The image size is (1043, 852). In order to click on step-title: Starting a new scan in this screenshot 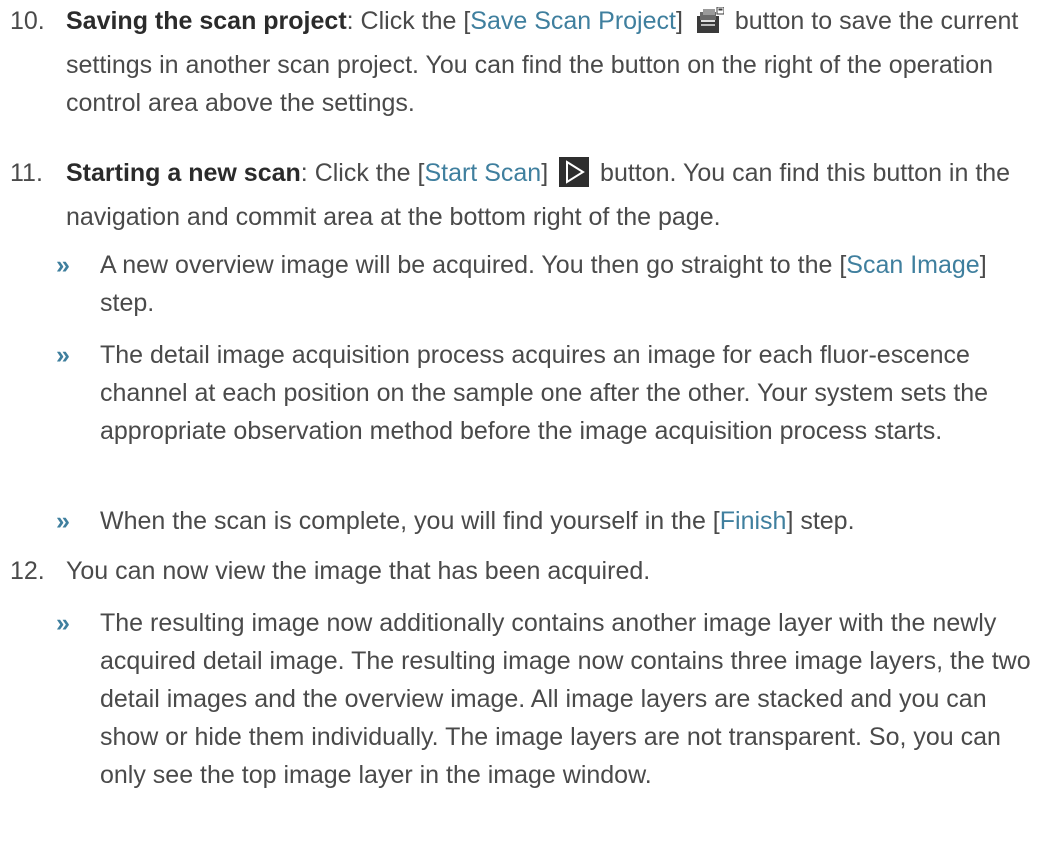, I will do `click(183, 173)`.